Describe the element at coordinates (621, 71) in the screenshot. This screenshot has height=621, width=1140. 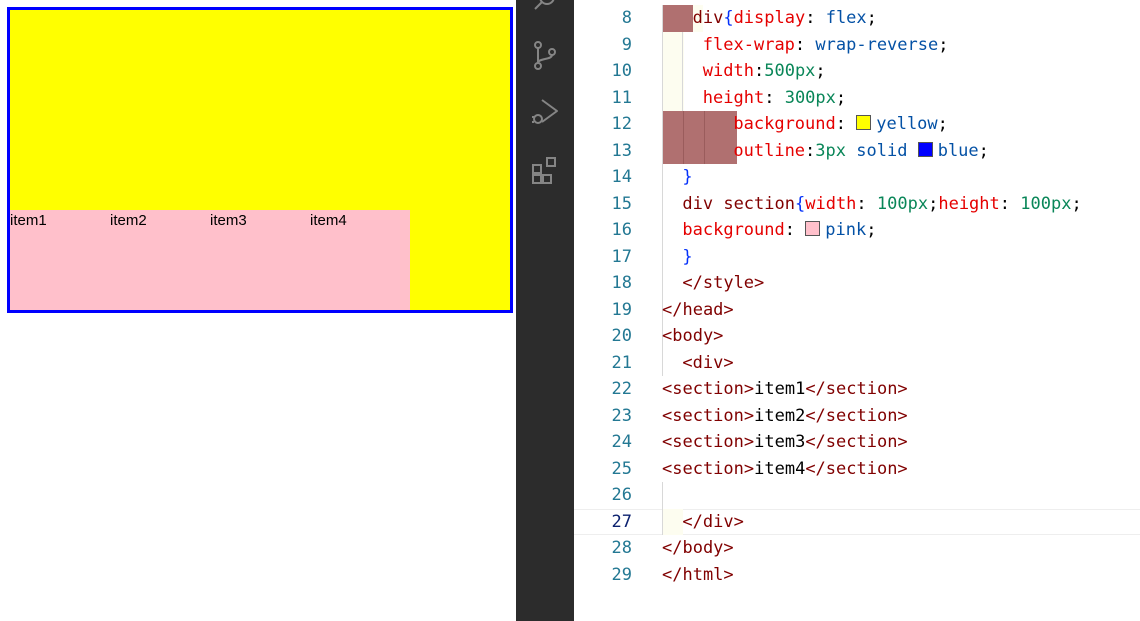
I see `line-number: 10` at that location.